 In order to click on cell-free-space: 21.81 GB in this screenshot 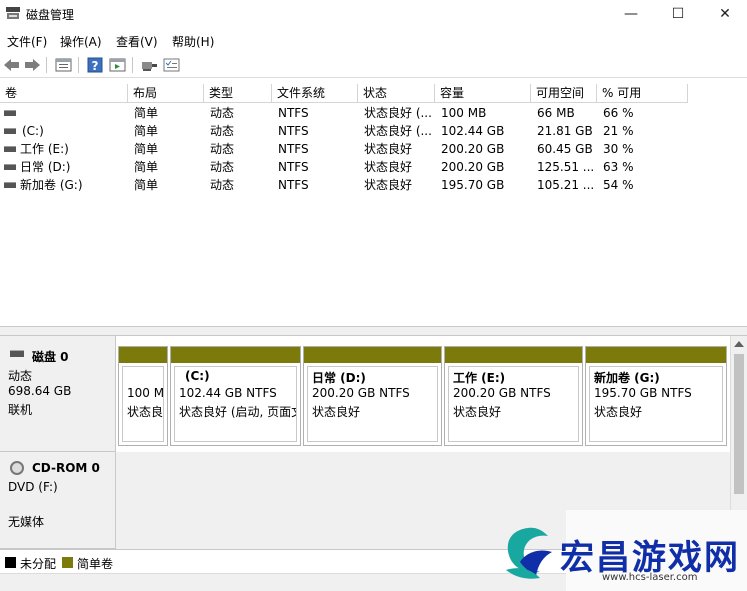, I will do `click(565, 131)`.